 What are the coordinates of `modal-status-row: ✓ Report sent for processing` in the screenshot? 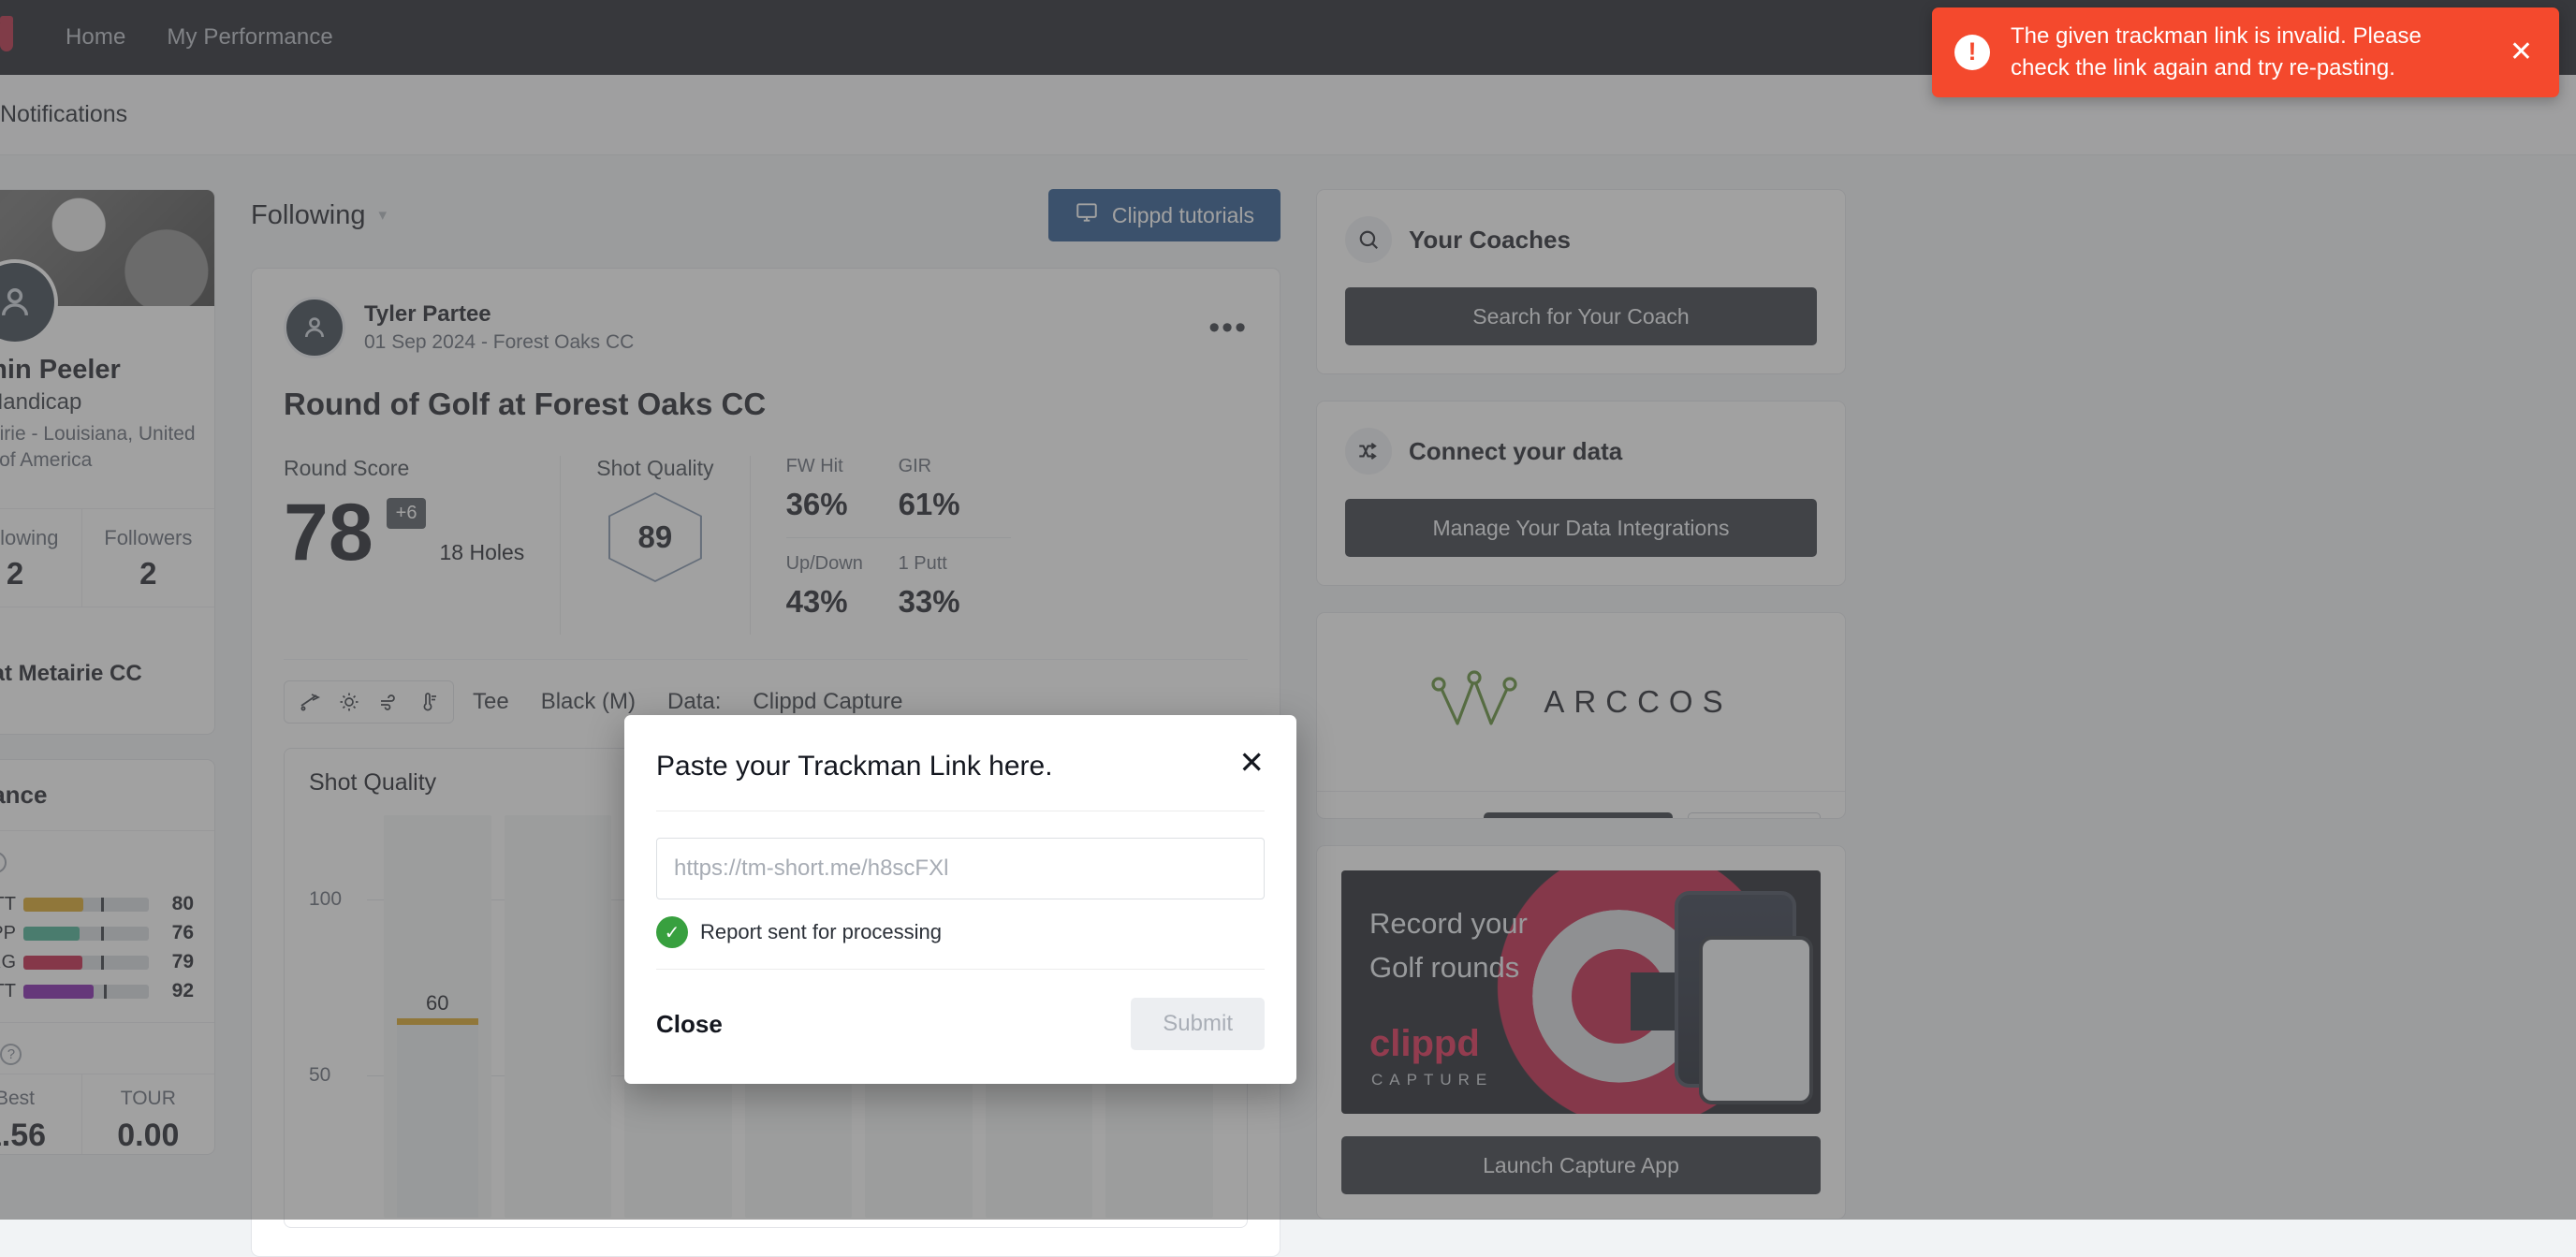 It's located at (961, 934).